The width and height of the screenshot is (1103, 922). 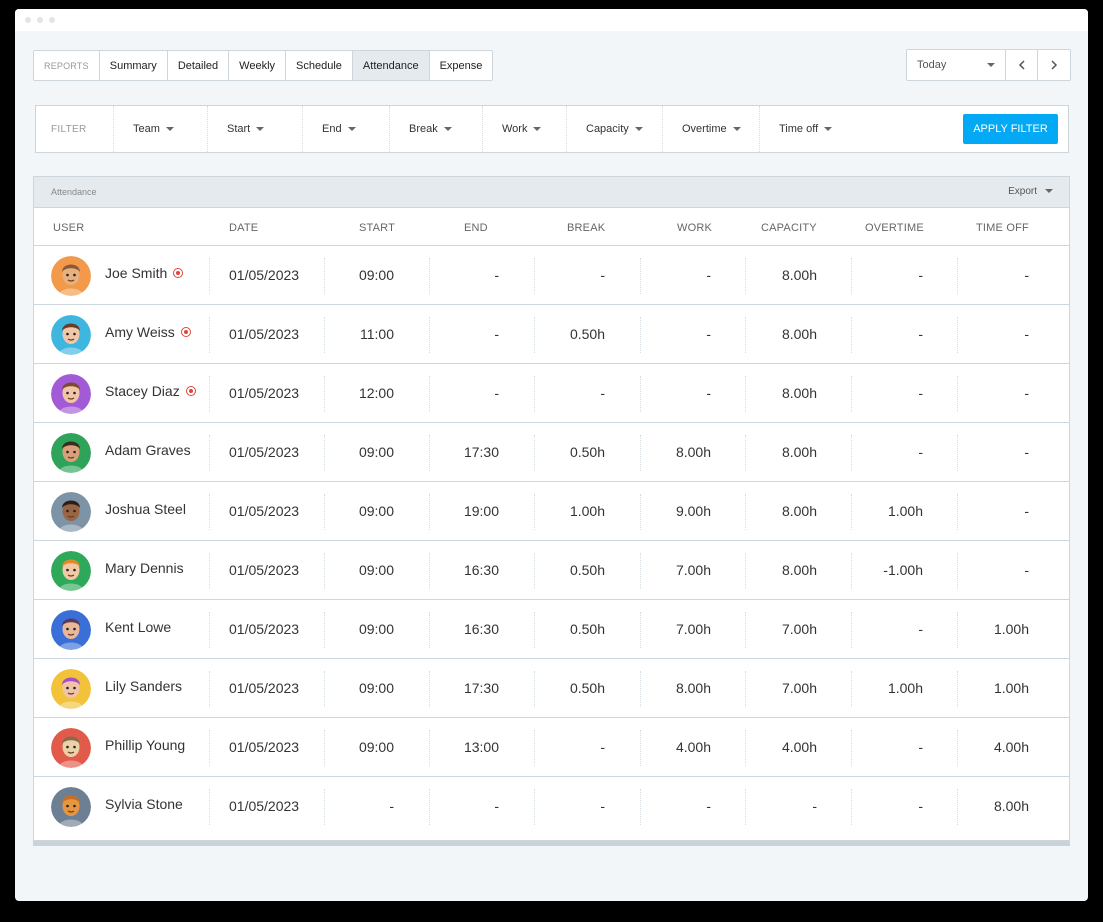 What do you see at coordinates (391, 65) in the screenshot?
I see `tab-attendance: Attendance` at bounding box center [391, 65].